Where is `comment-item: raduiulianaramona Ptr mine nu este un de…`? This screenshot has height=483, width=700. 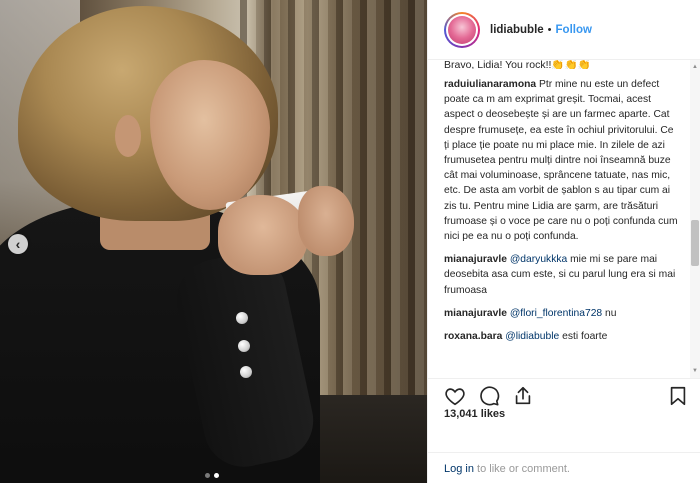 comment-item: raduiulianaramona Ptr mine nu este un de… is located at coordinates (561, 160).